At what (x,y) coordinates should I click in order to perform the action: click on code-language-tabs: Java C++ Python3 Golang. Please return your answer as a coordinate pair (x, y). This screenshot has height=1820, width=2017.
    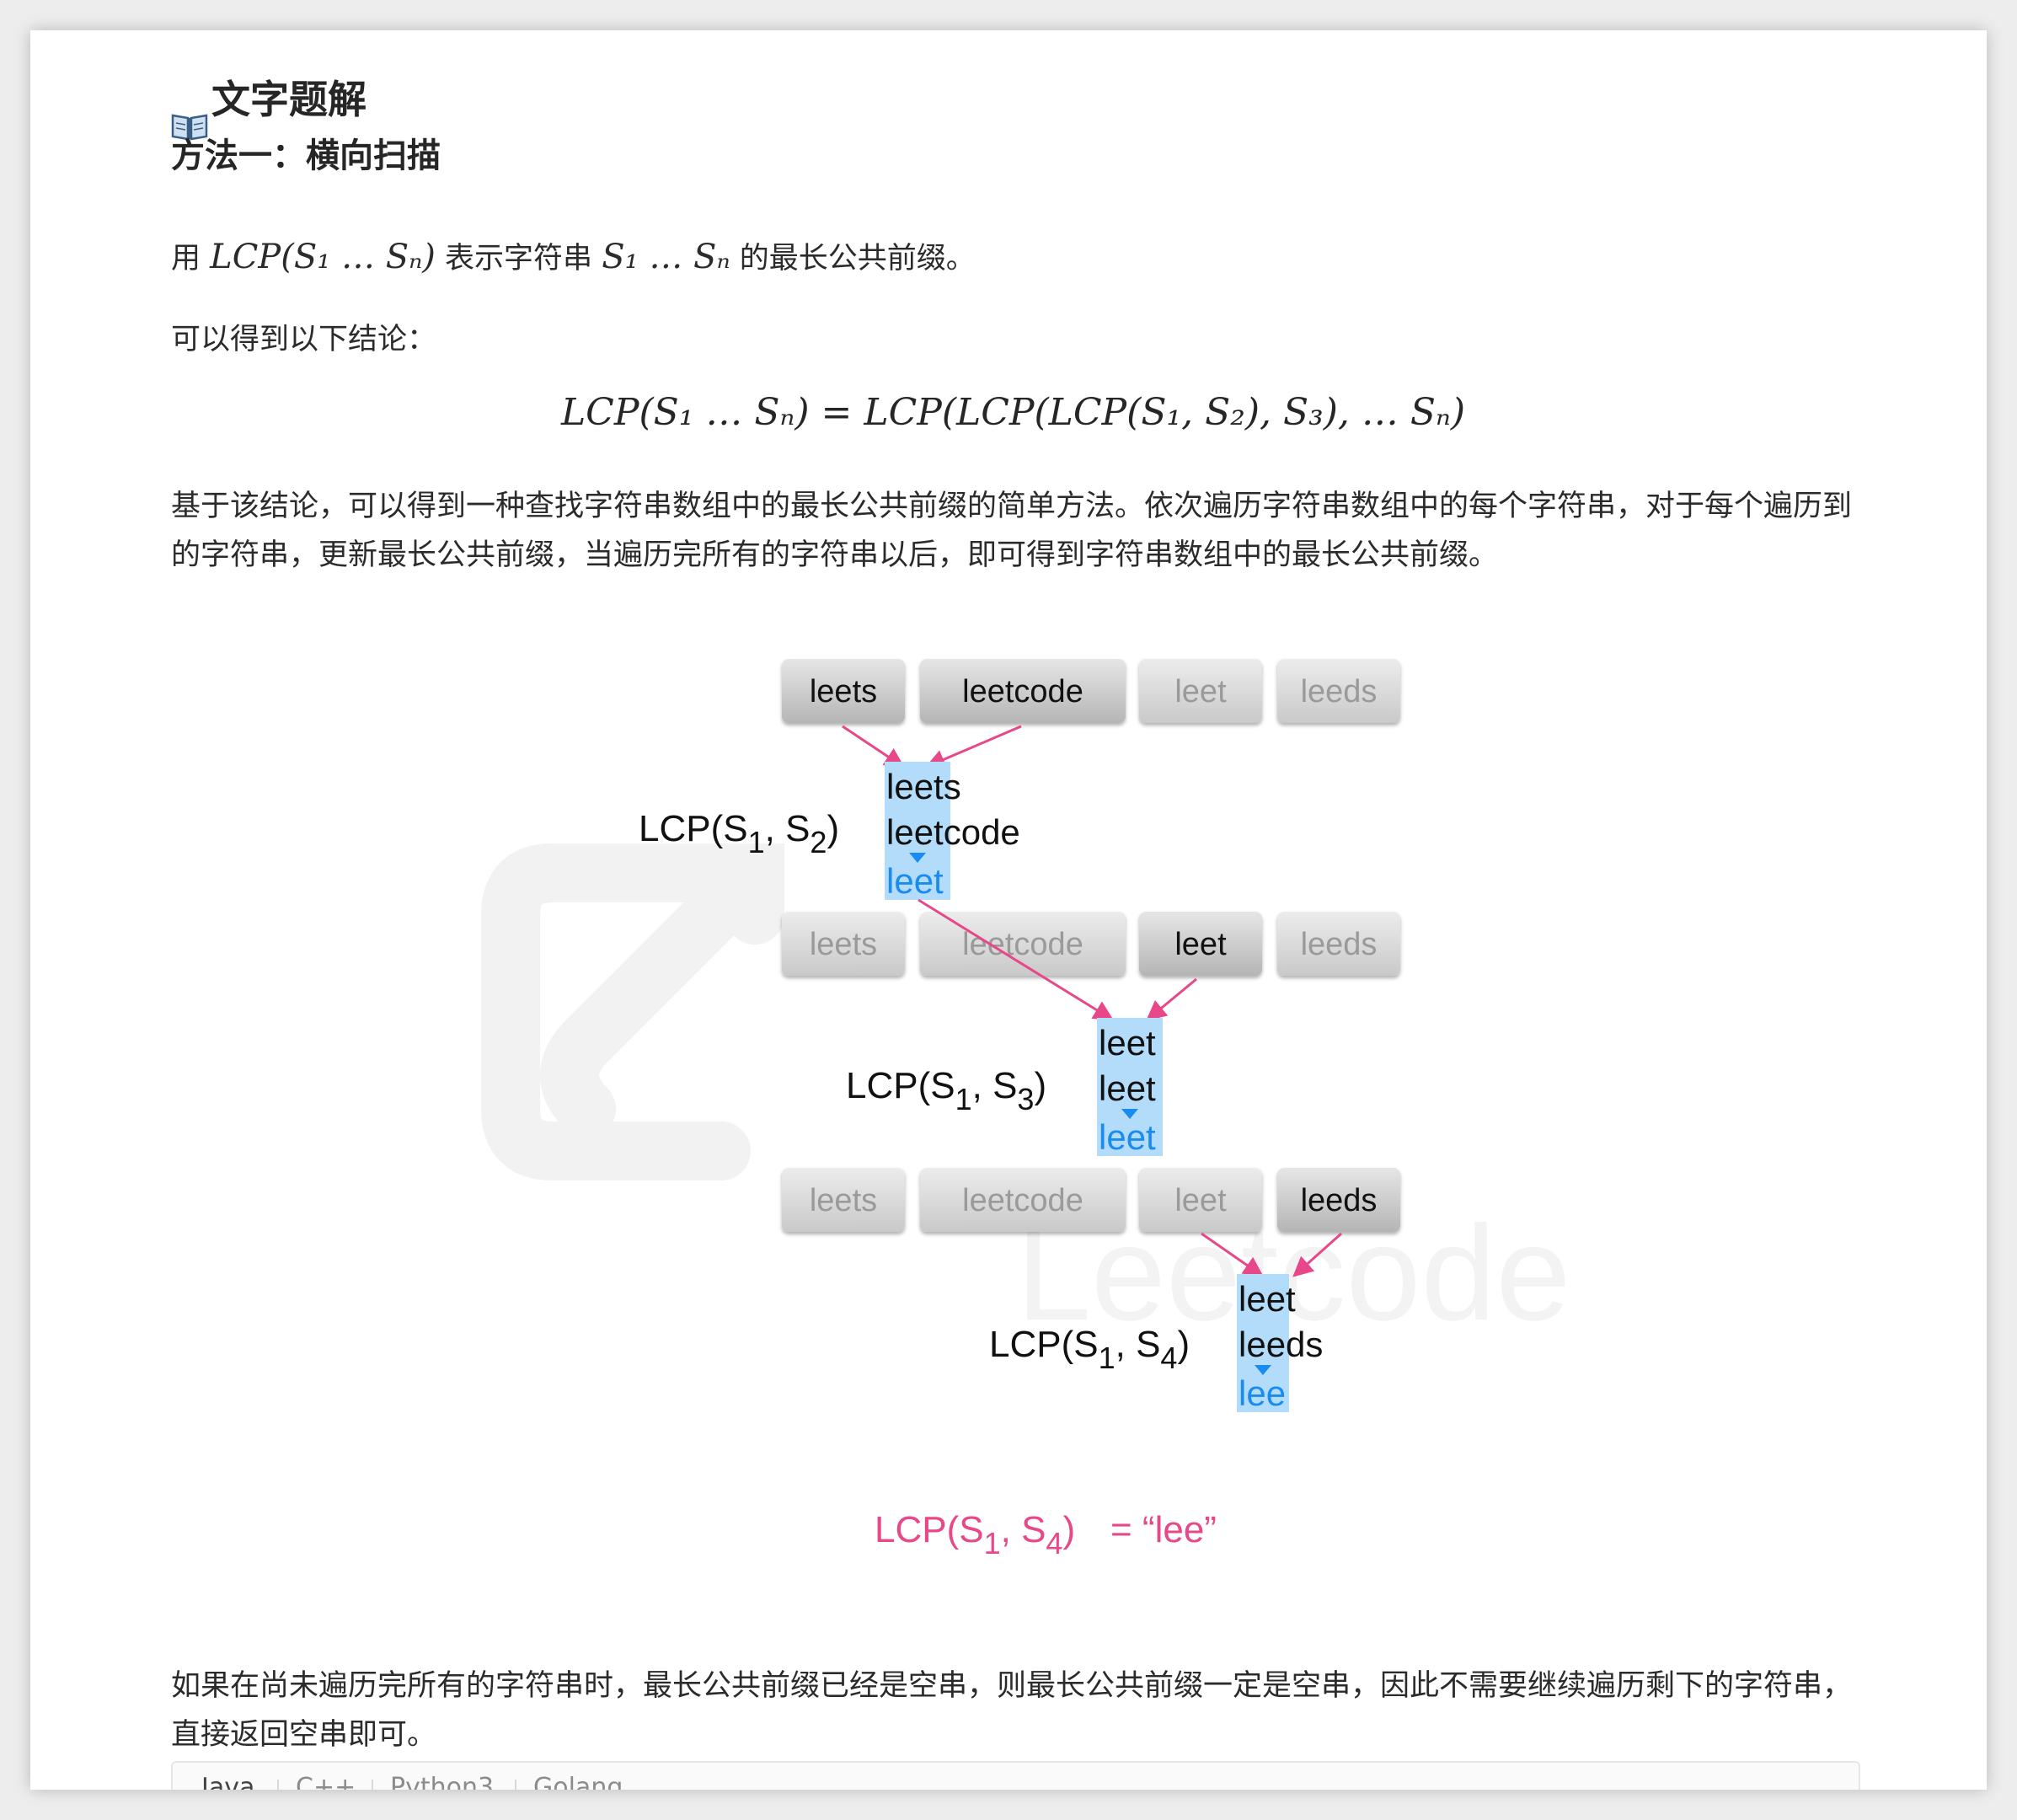
    Looking at the image, I should click on (1015, 1775).